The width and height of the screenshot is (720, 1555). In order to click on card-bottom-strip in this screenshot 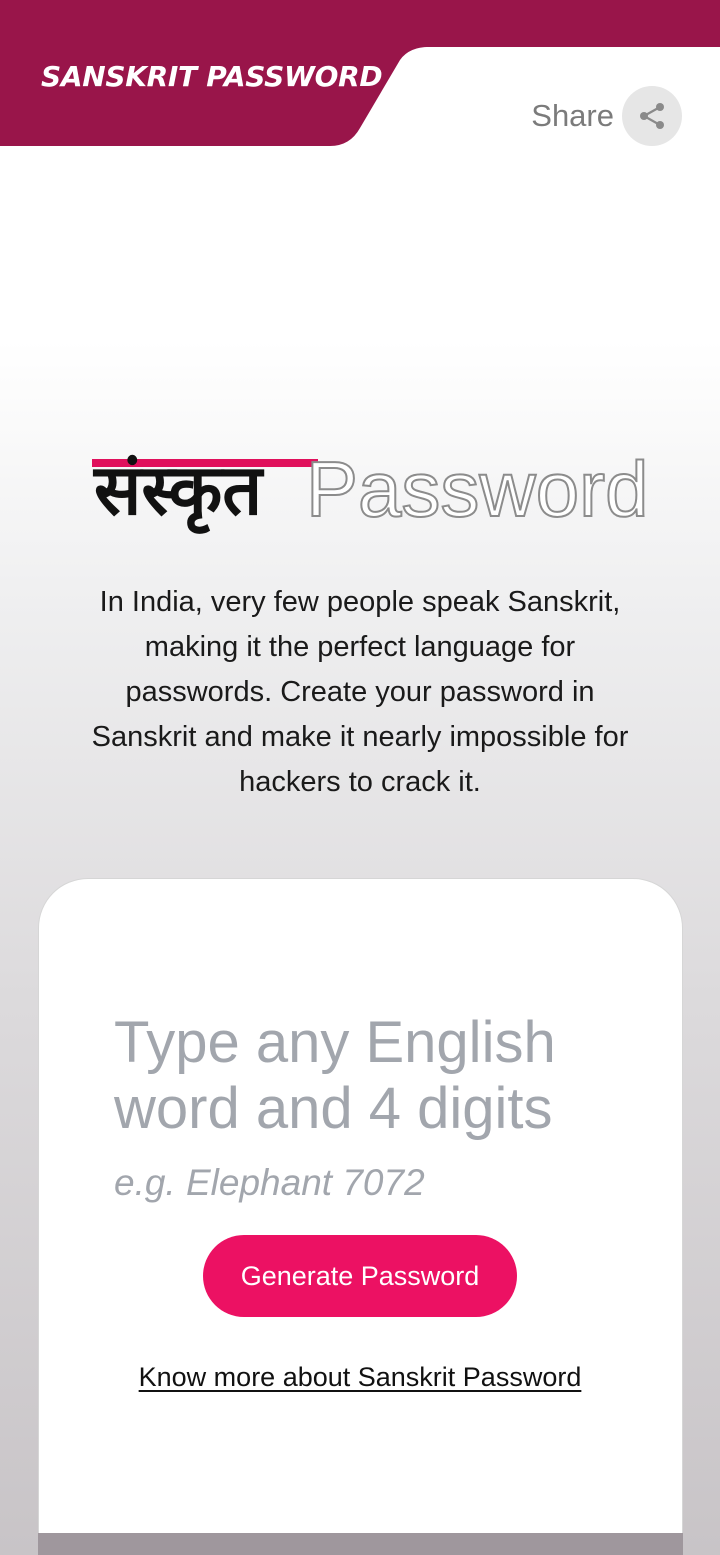, I will do `click(360, 1544)`.